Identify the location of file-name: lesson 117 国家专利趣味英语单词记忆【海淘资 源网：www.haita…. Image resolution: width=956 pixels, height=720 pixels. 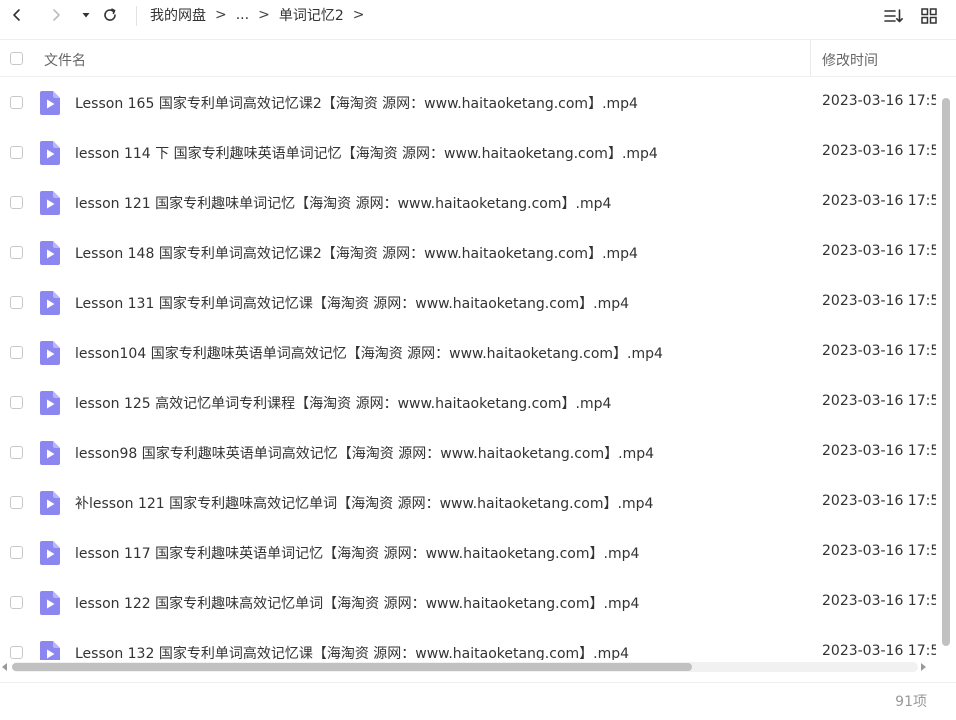
(440, 553).